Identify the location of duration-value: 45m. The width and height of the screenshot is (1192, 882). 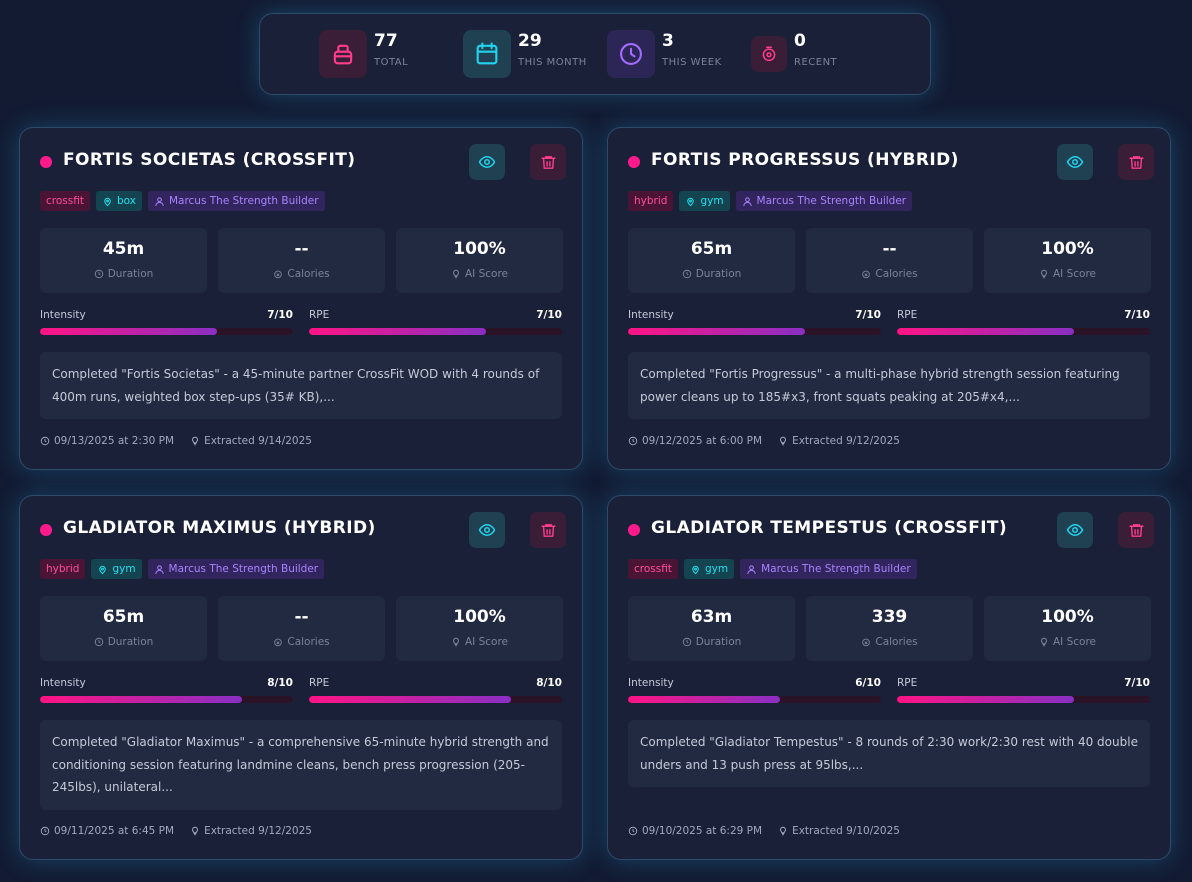
(123, 249).